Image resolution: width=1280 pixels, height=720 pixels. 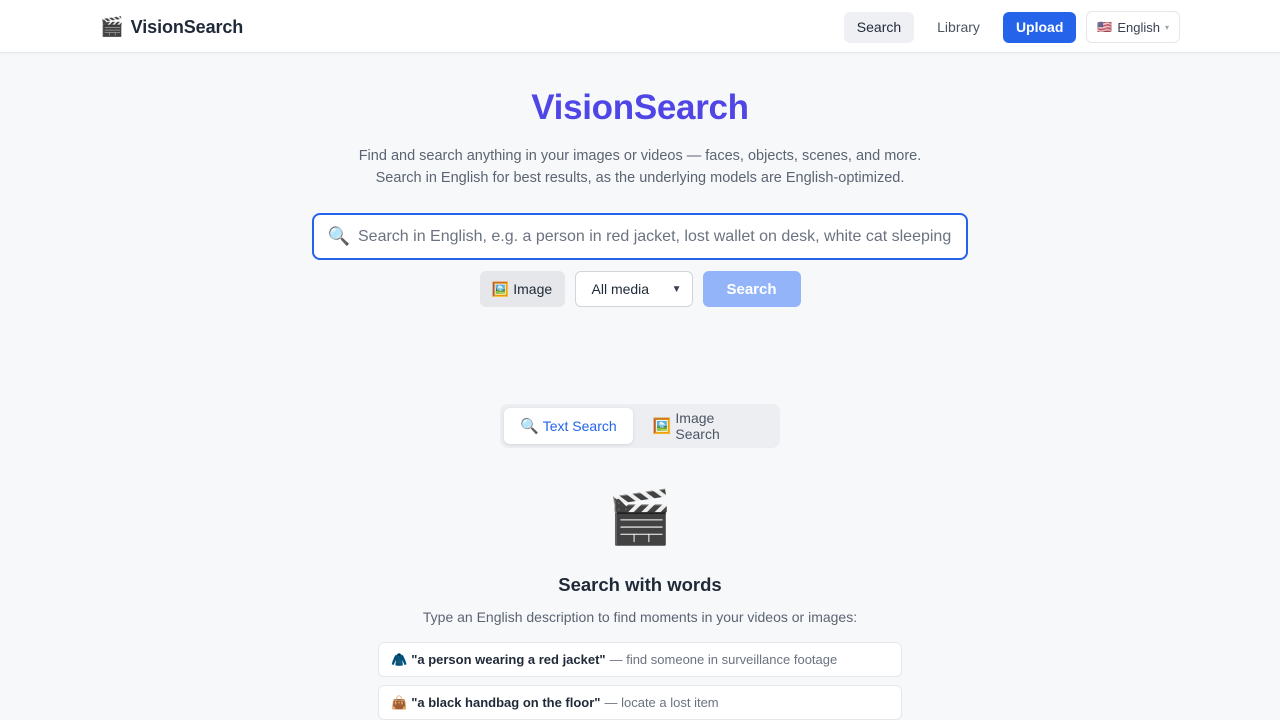 I want to click on empty-state-title: Search with words, so click(x=640, y=584).